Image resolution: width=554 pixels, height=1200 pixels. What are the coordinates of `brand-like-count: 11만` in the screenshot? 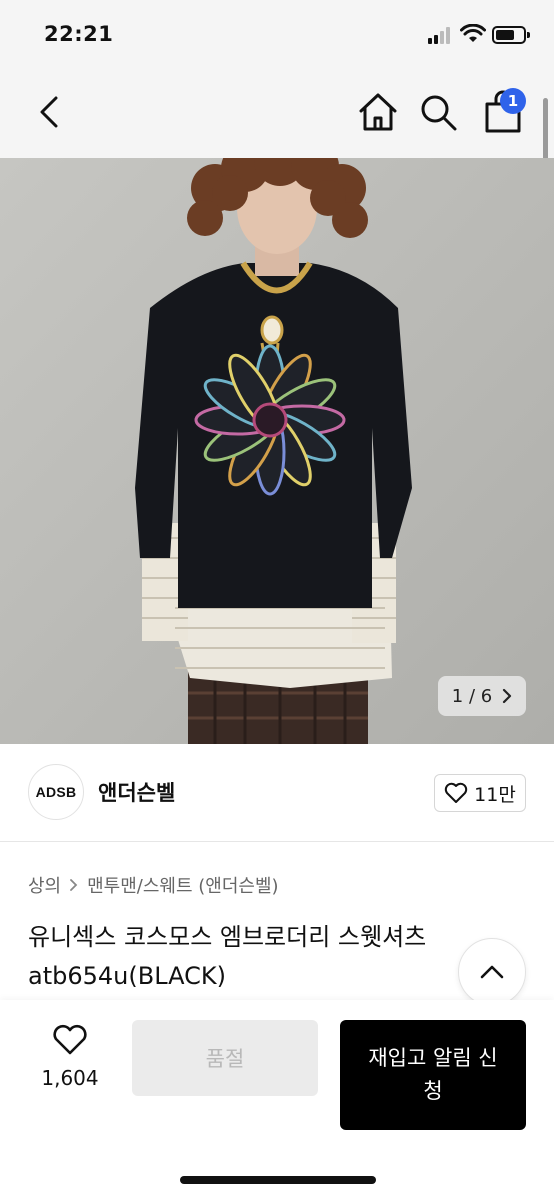 It's located at (495, 794).